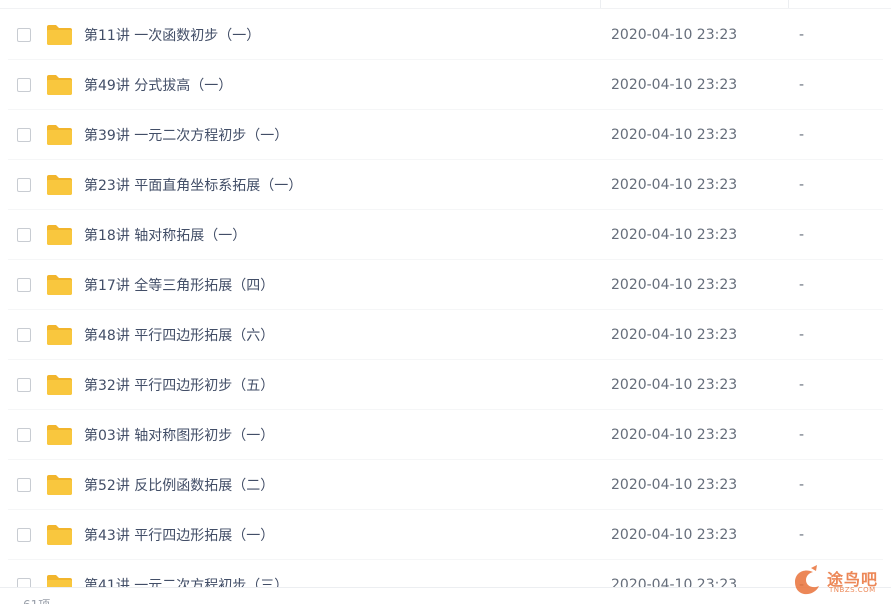 This screenshot has width=891, height=604. What do you see at coordinates (445, 335) in the screenshot?
I see `file-row: 第48讲 平行四边形拓展（六） 2020-04-10 23:23 -` at bounding box center [445, 335].